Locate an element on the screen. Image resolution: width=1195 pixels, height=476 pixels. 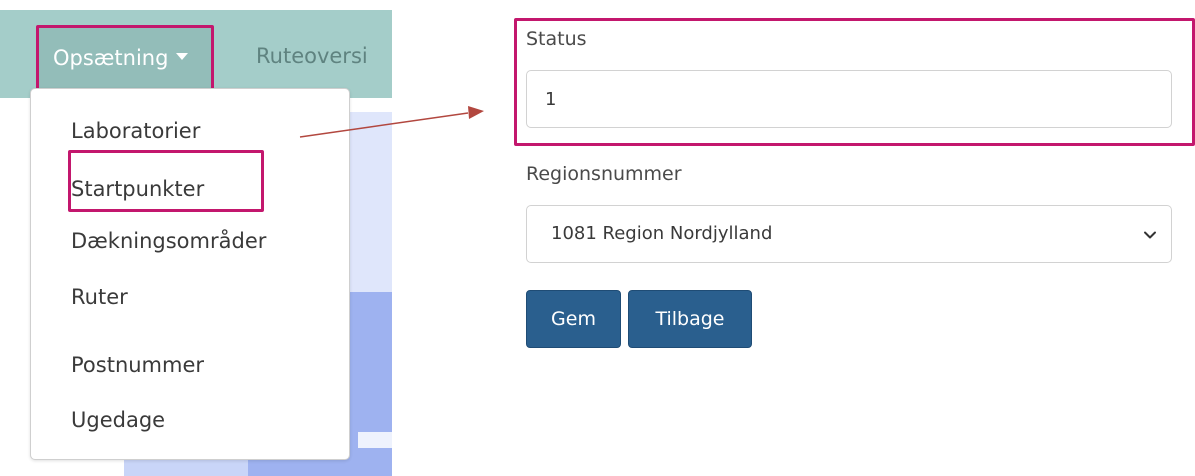
navbar: Opsætning Ruteoversi is located at coordinates (196, 54).